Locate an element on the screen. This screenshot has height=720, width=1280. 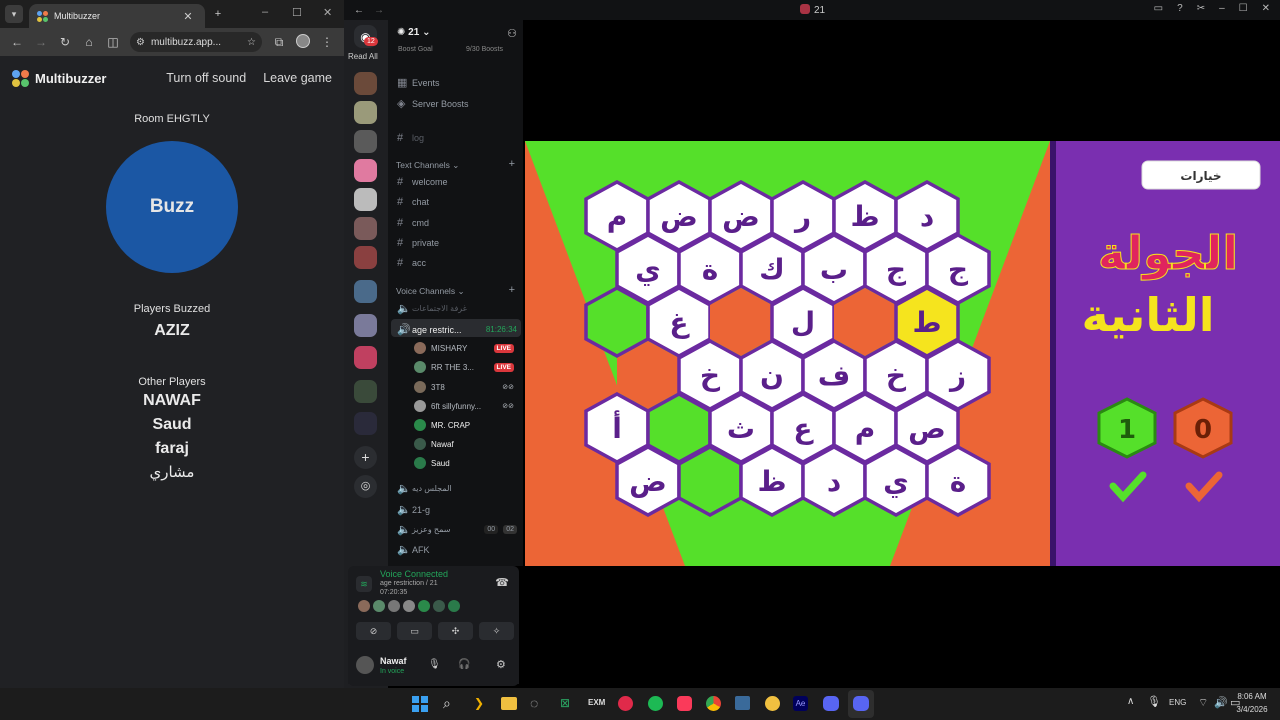
voice-channel: 🔈 21-g is located at coordinates (457, 509).